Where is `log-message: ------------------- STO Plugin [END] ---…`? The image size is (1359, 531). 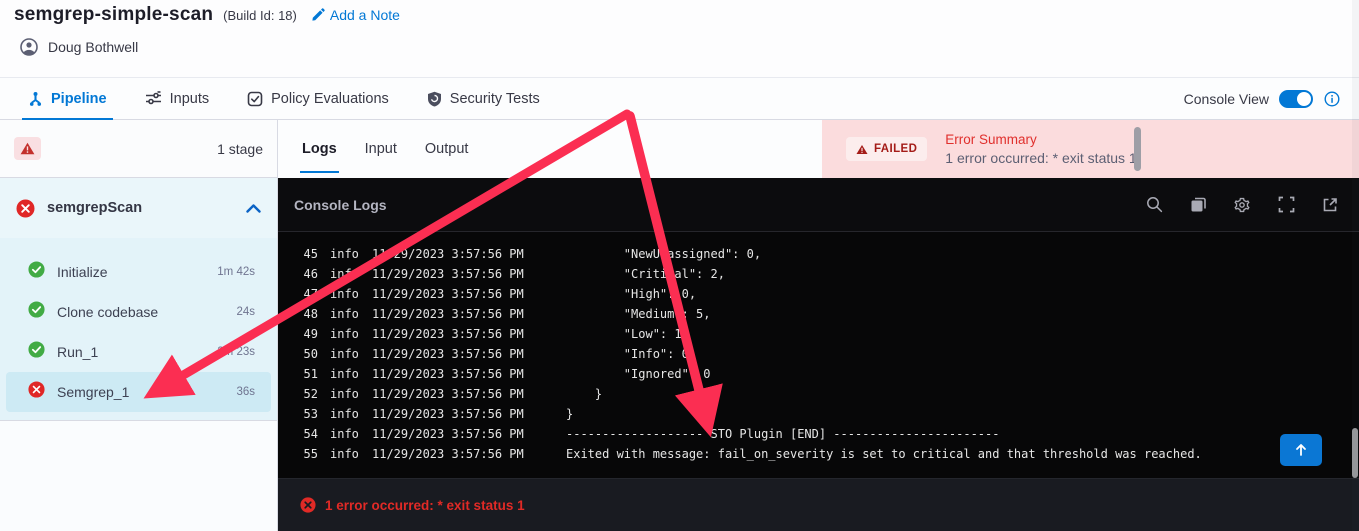 log-message: ------------------- STO Plugin [END] ---… is located at coordinates (783, 434).